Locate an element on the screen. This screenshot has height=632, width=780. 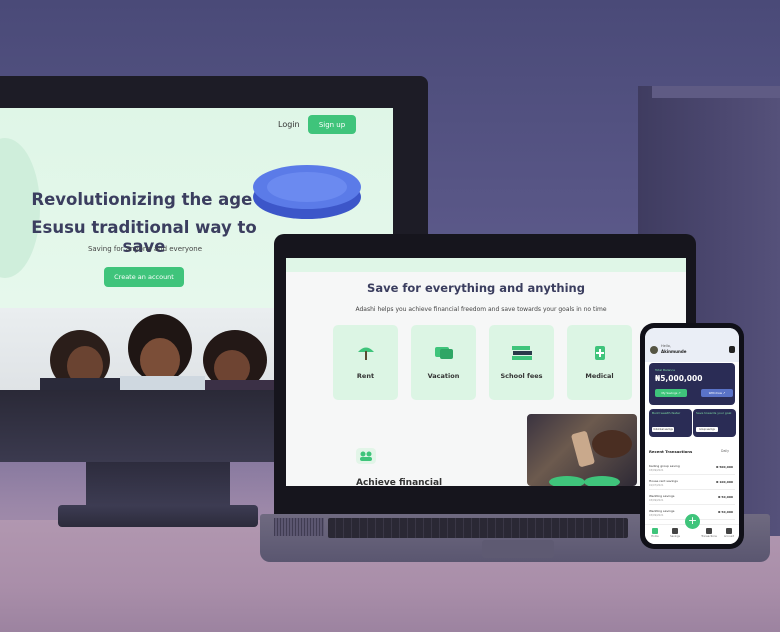
transactions-icon is located at coordinates (709, 531).